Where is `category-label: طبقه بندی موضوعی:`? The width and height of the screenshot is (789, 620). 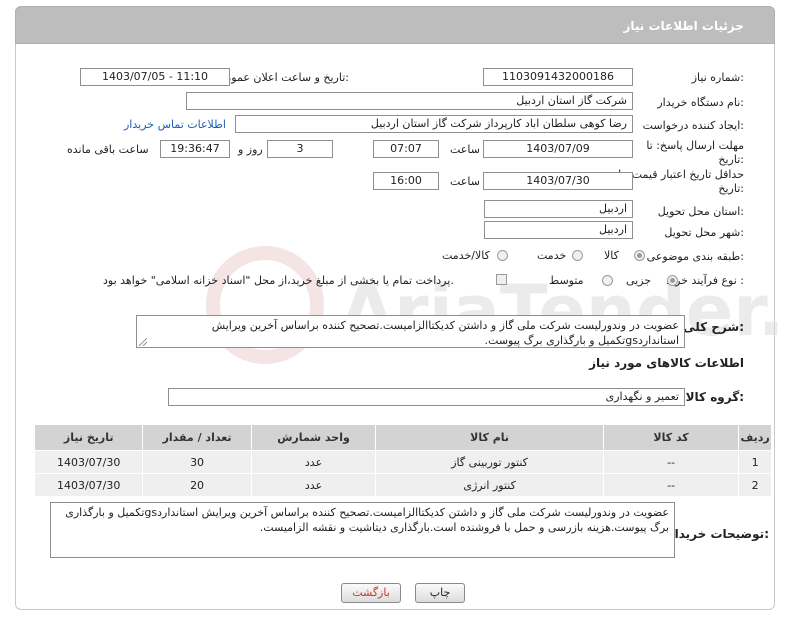 category-label: طبقه بندی موضوعی: is located at coordinates (695, 256).